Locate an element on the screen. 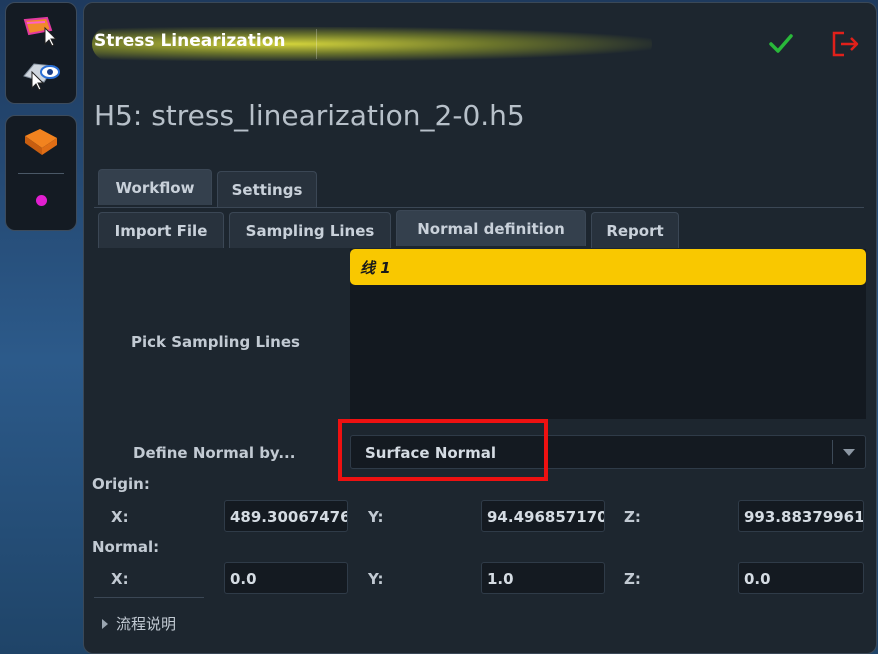  highlight-box is located at coordinates (443, 450).